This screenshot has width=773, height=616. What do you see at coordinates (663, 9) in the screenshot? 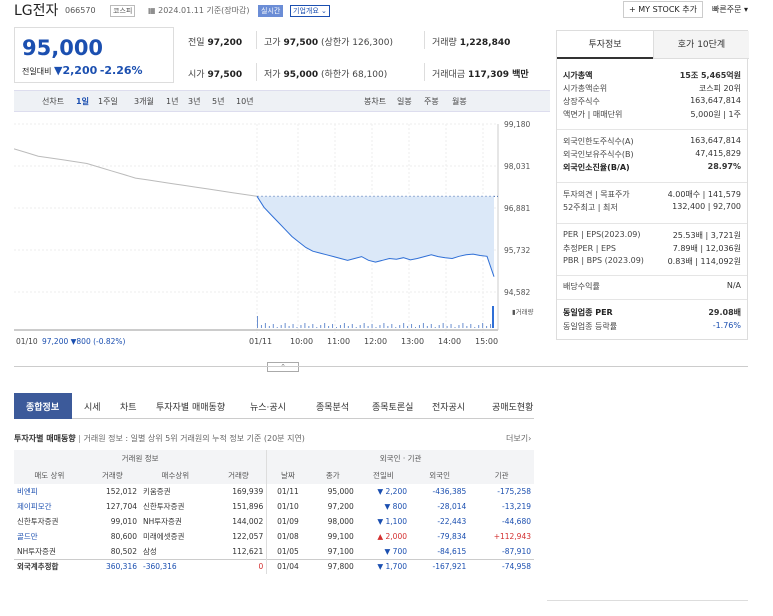
I see `mystock-add-button: + MY STOCK 추가` at bounding box center [663, 9].